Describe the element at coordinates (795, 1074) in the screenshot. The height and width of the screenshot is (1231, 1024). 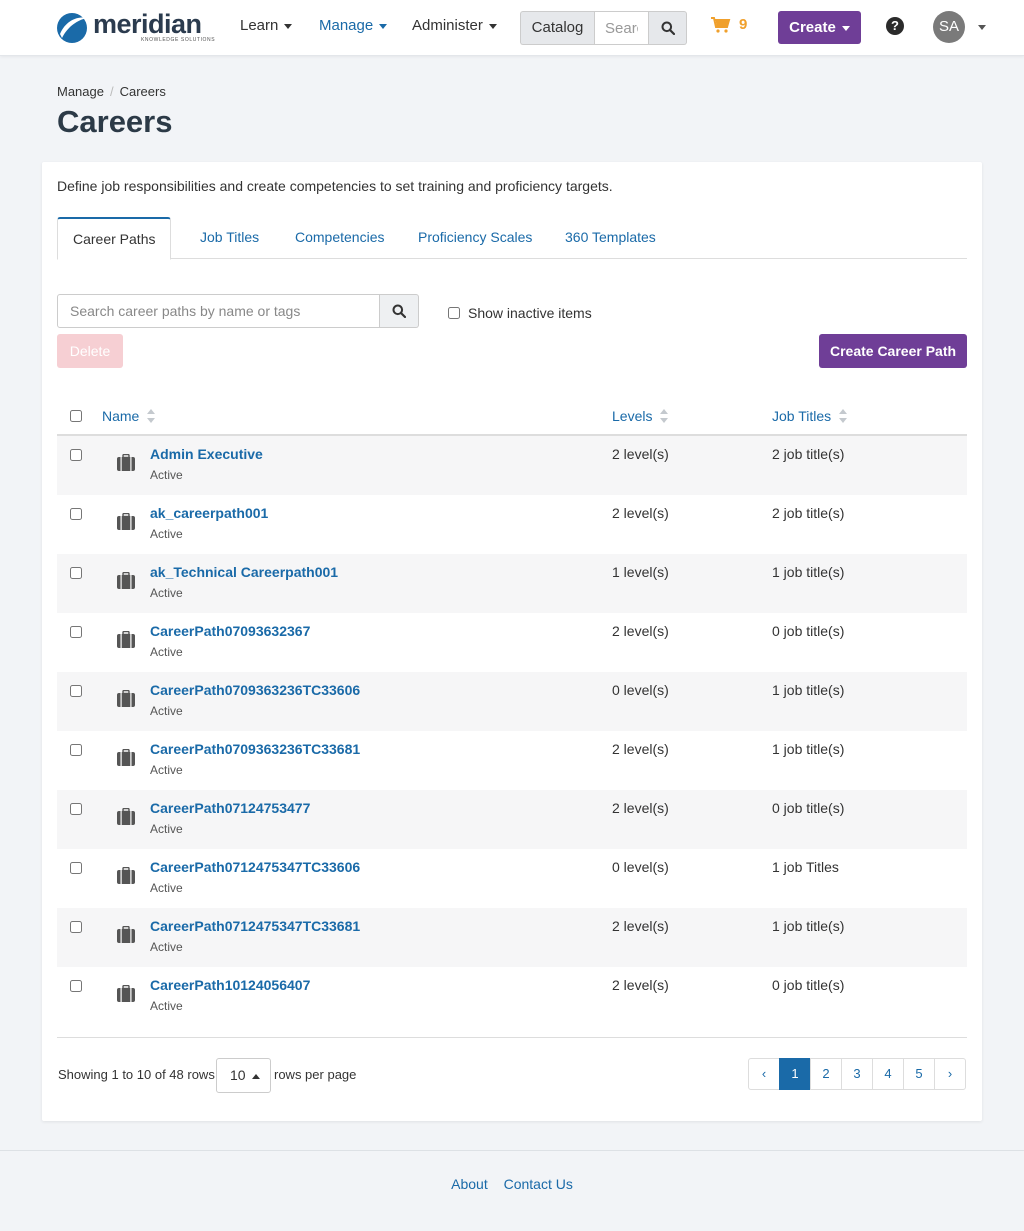
I see `page-1-button: 1` at that location.